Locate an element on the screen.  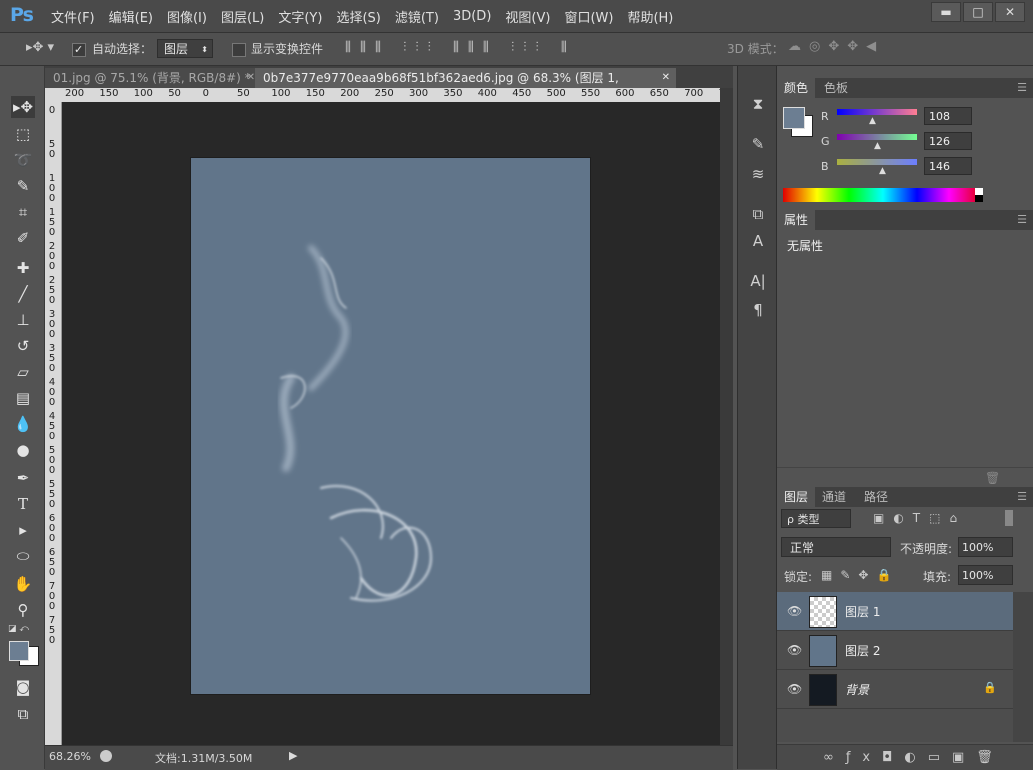
pen-tool-icon: ✒ is located at coordinates (23, 478).